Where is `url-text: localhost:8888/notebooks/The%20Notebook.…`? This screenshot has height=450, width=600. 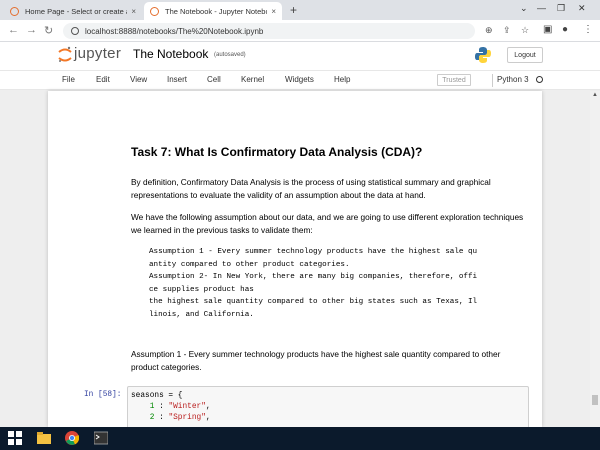 url-text: localhost:8888/notebooks/The%20Notebook.… is located at coordinates (174, 31).